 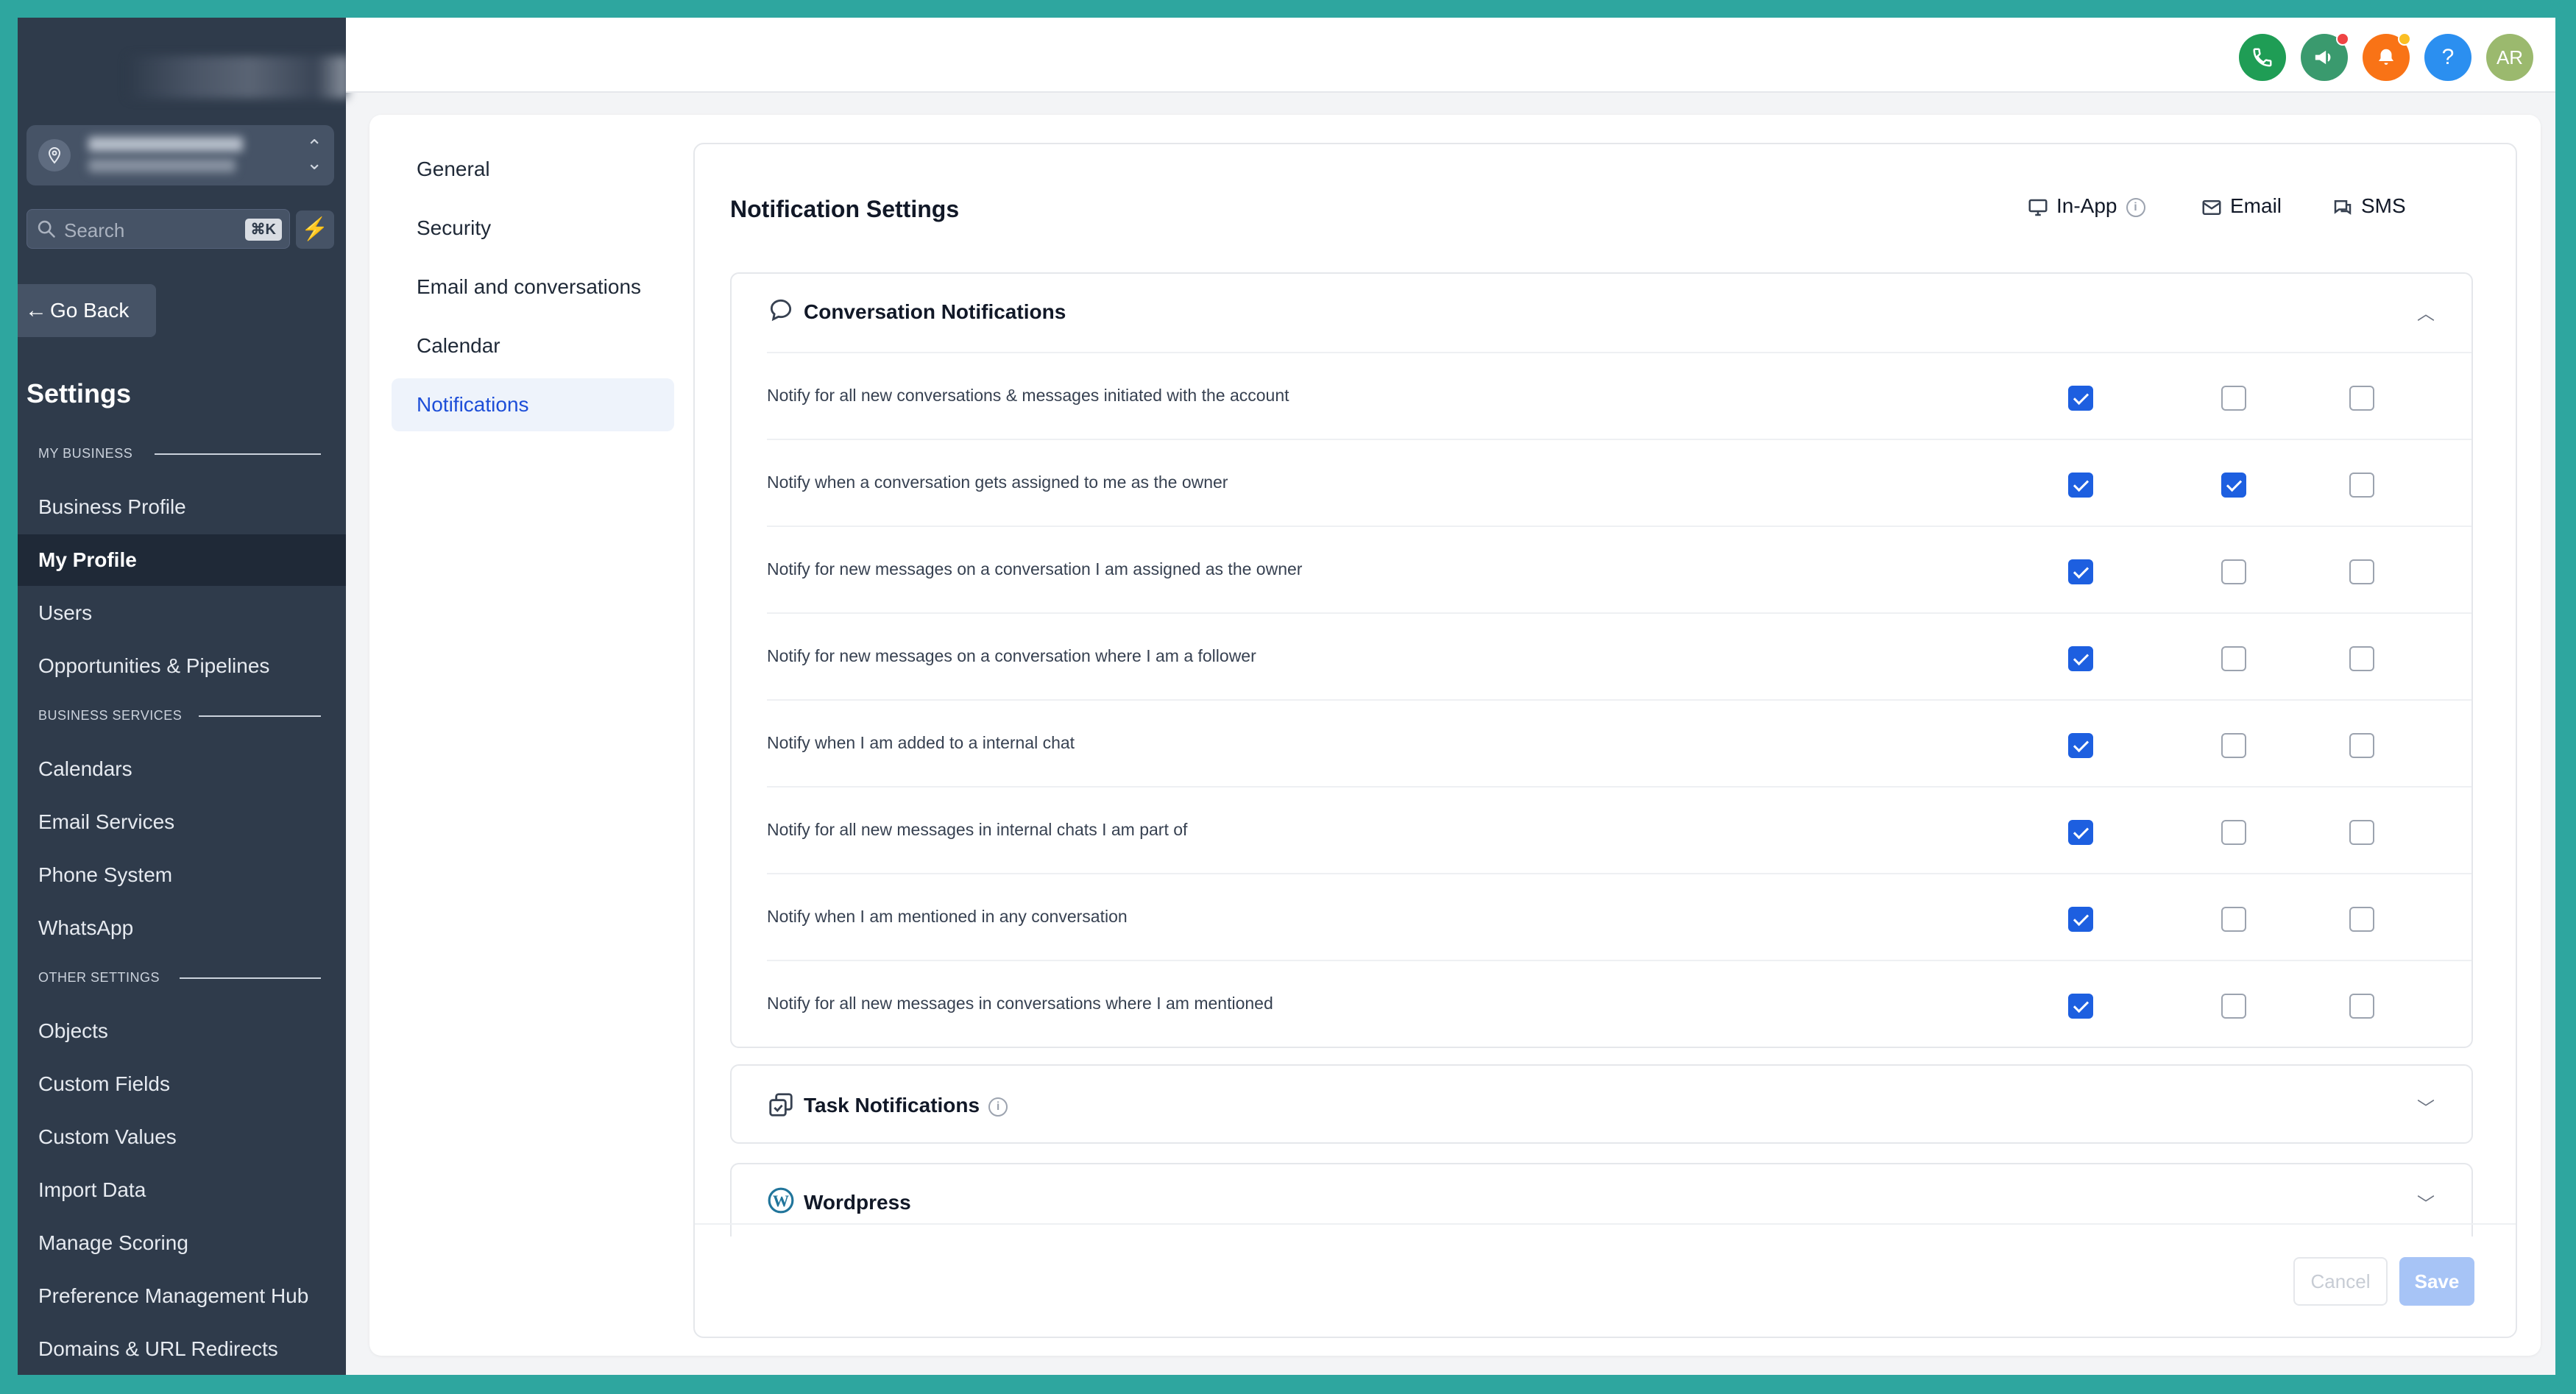 I want to click on chevron-up-icon: ︿, so click(x=2426, y=312).